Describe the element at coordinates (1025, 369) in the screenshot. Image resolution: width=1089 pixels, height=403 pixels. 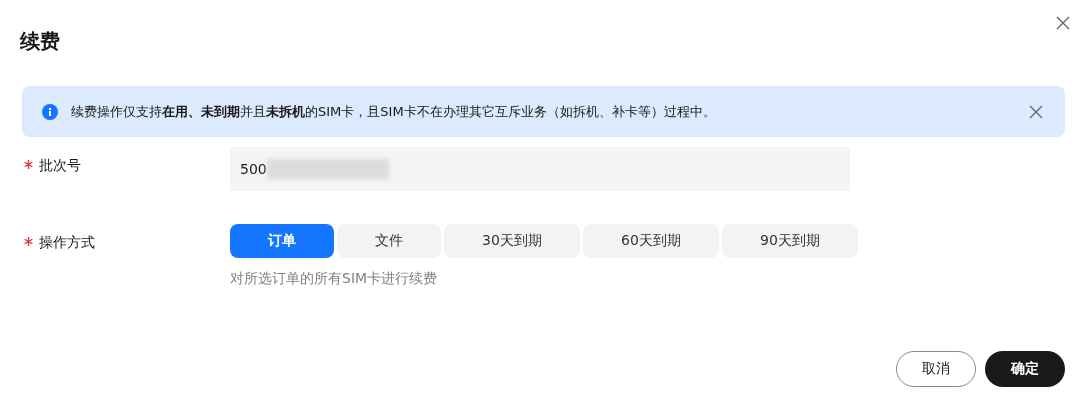
I see `confirm-button: 确定` at that location.